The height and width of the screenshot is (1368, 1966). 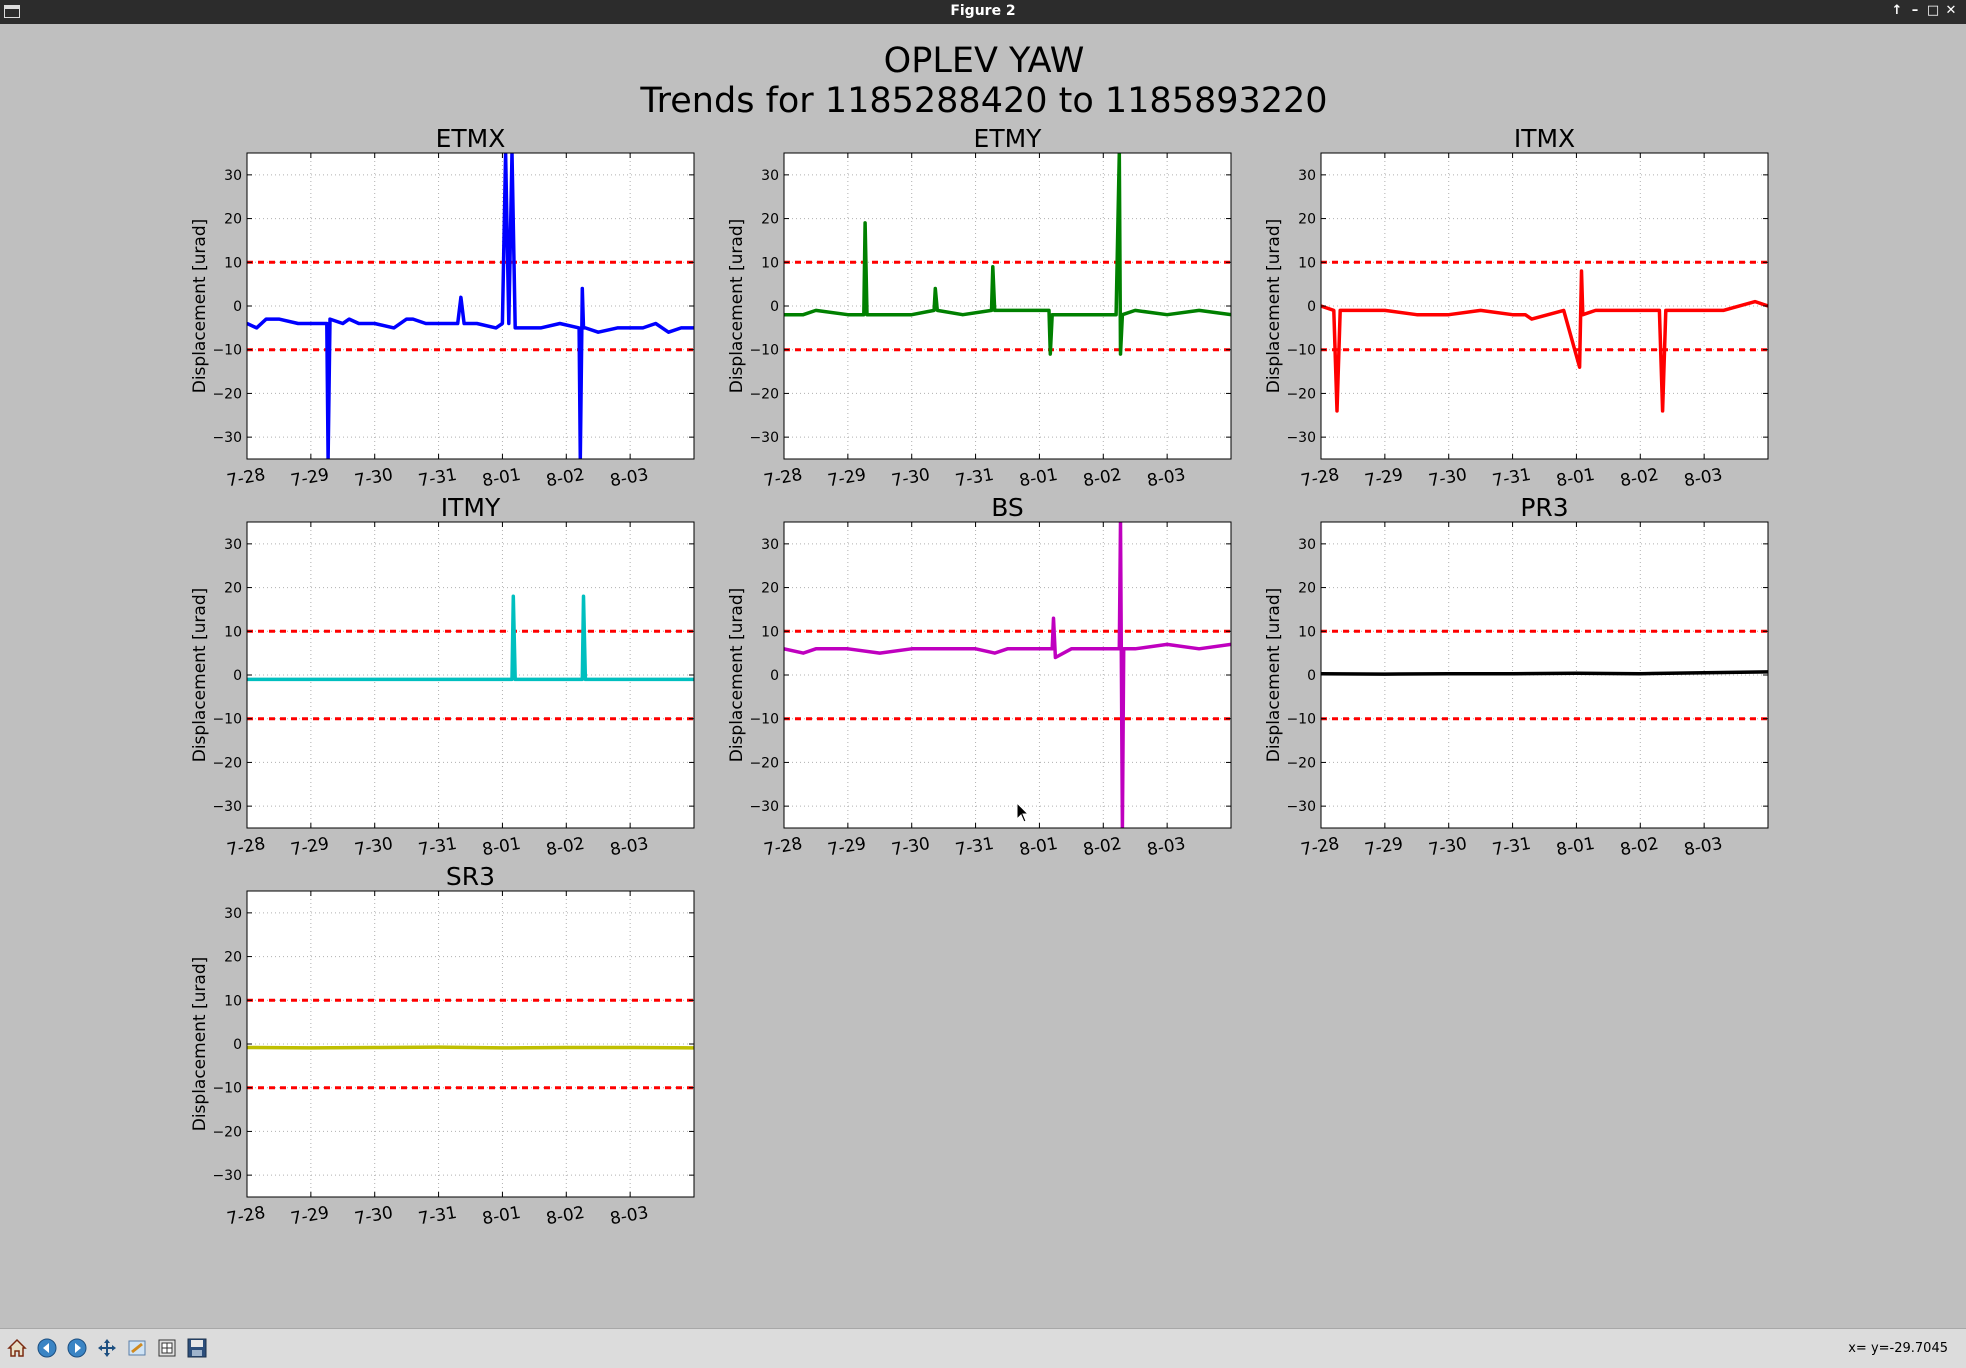 I want to click on minimize-button: –, so click(x=1915, y=11).